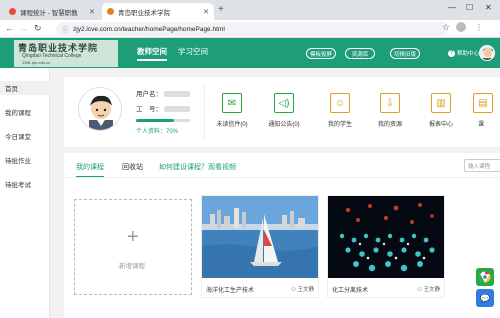 This screenshot has height=318, width=500. What do you see at coordinates (25, 184) in the screenshot?
I see `sidebar-item-pending-exams: 待批考试` at bounding box center [25, 184].